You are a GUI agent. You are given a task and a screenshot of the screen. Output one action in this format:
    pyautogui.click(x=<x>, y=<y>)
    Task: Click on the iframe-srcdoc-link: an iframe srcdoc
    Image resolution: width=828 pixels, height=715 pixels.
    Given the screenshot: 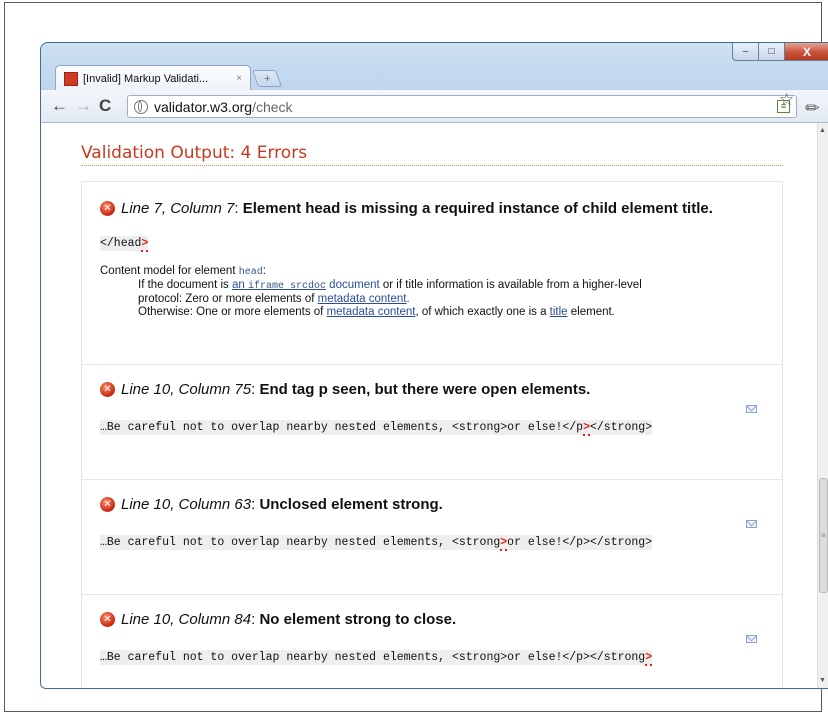 What is the action you would take?
    pyautogui.click(x=278, y=285)
    